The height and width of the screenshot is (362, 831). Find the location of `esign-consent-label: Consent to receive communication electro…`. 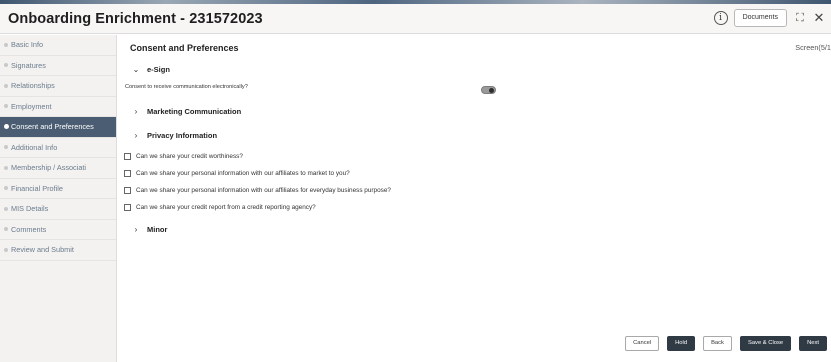

esign-consent-label: Consent to receive communication electro… is located at coordinates (186, 87).